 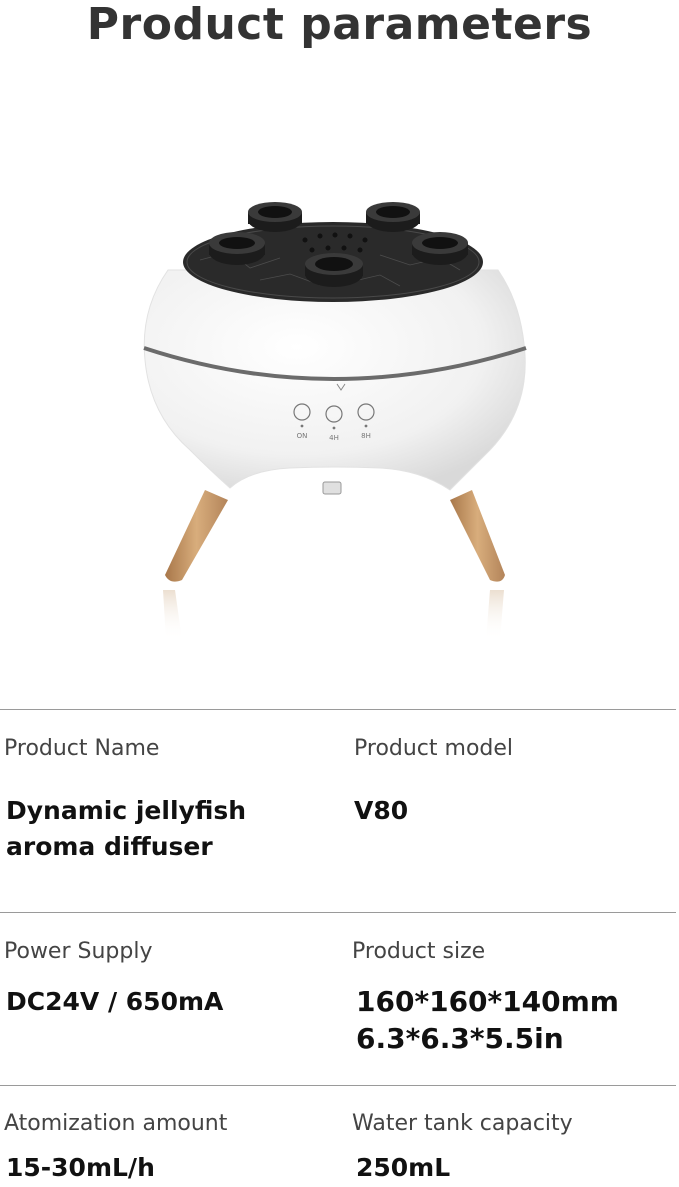 What do you see at coordinates (78, 951) in the screenshot?
I see `power-supply-label: Power Supply` at bounding box center [78, 951].